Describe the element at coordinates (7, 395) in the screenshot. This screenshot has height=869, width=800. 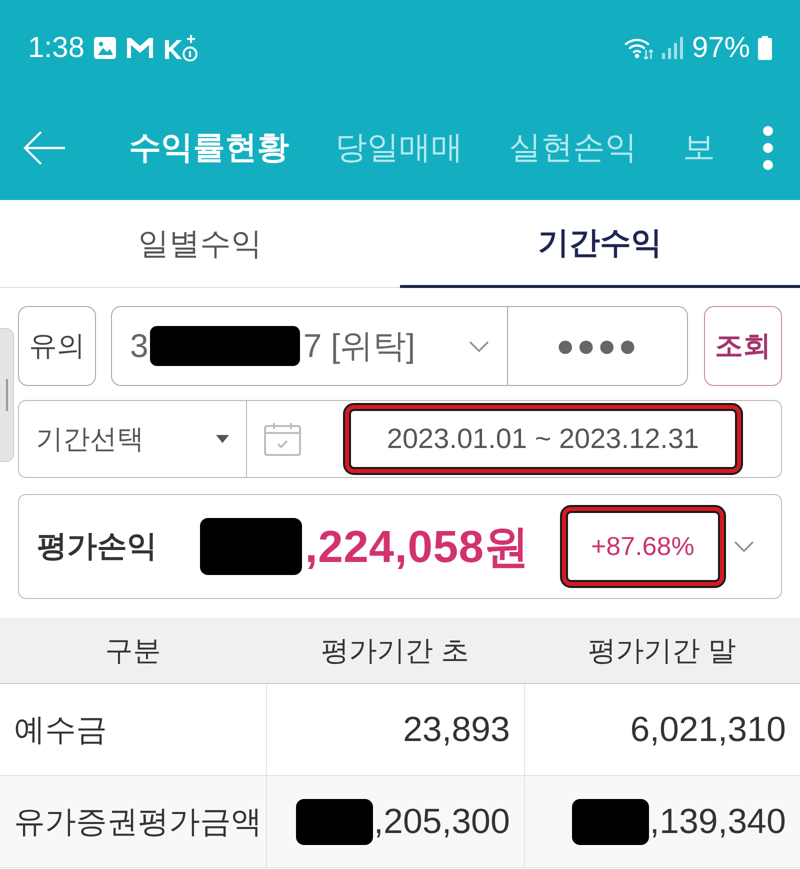
I see `edge-panel-handle` at that location.